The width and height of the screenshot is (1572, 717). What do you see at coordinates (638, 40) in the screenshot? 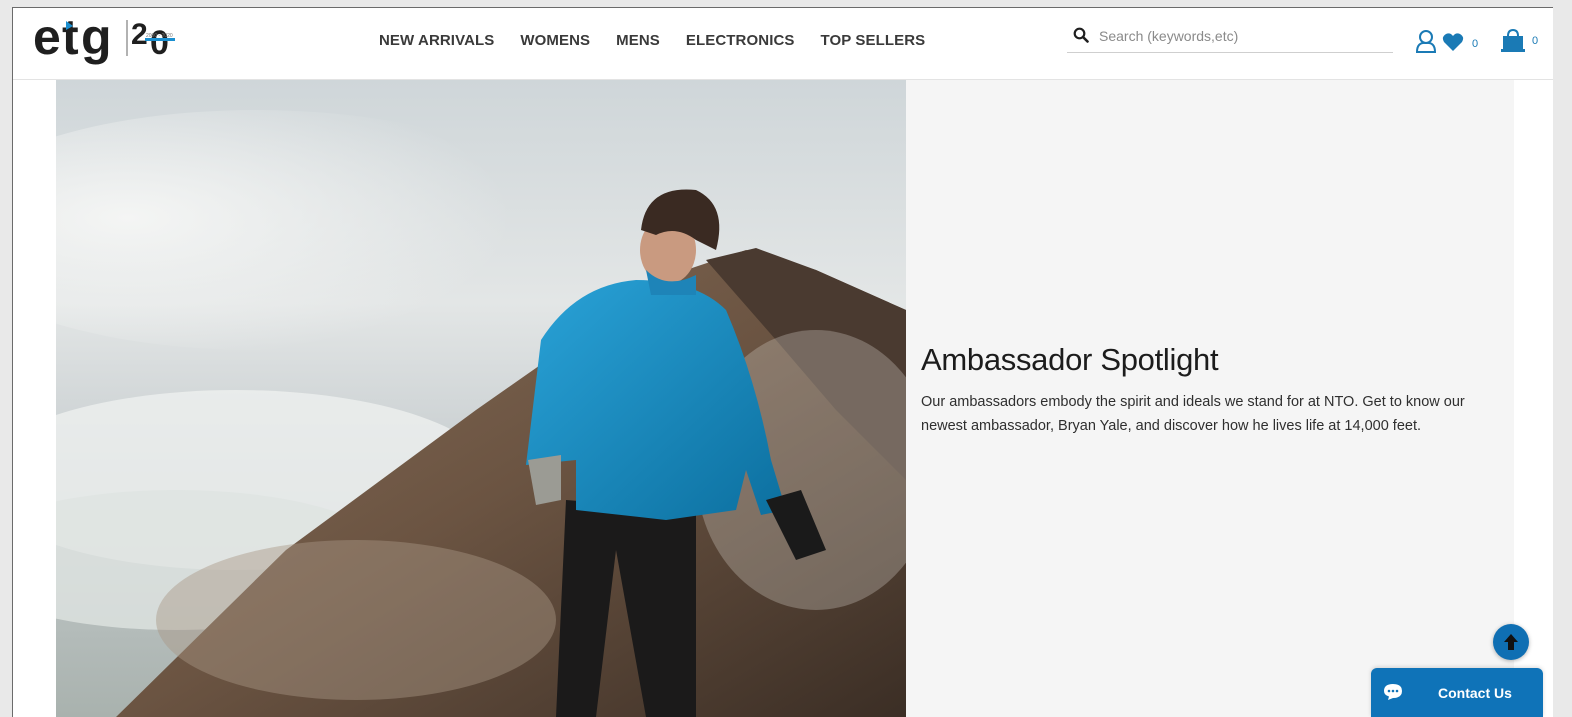
I see `nav-mens: MENS` at bounding box center [638, 40].